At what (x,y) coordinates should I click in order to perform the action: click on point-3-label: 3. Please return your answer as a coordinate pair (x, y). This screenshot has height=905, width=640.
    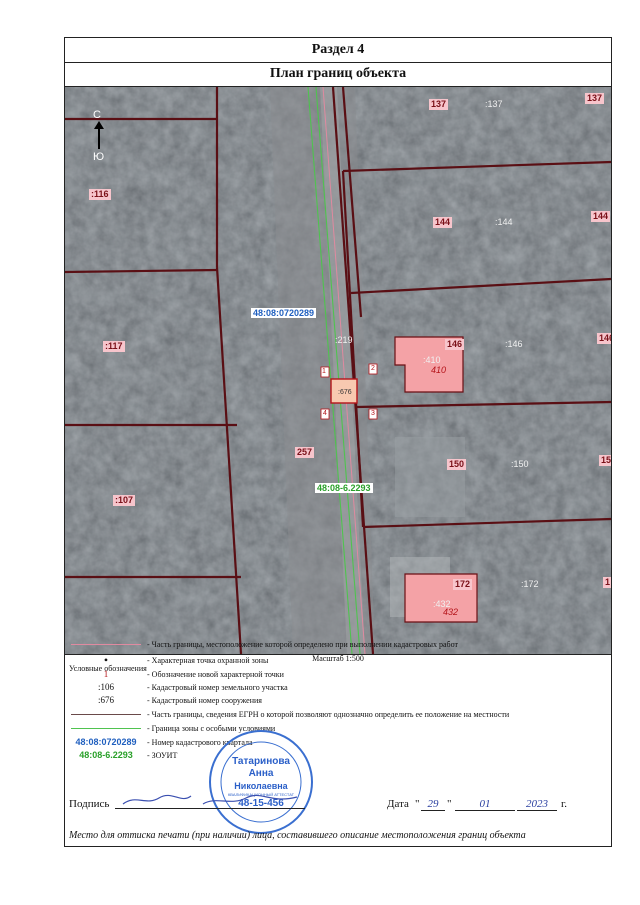
    Looking at the image, I should click on (373, 413).